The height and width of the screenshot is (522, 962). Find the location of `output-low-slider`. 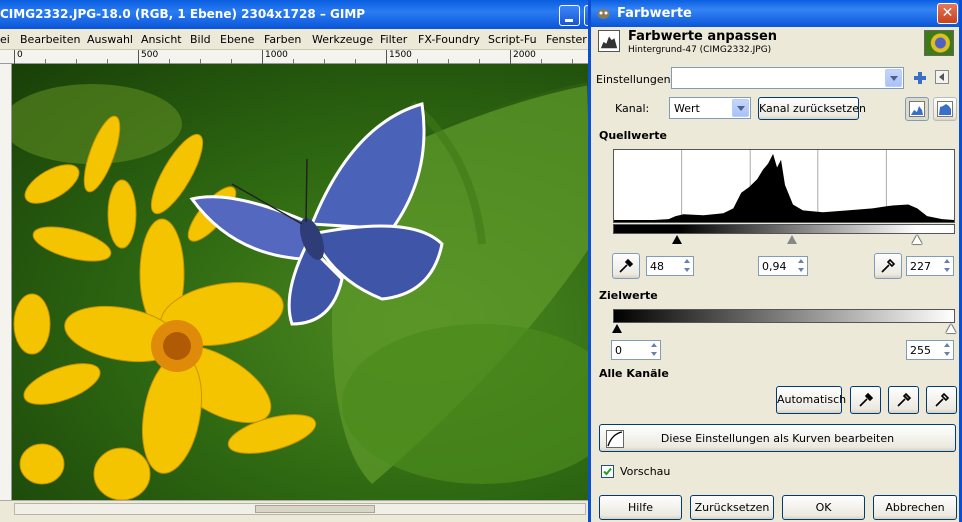

output-low-slider is located at coordinates (617, 328).